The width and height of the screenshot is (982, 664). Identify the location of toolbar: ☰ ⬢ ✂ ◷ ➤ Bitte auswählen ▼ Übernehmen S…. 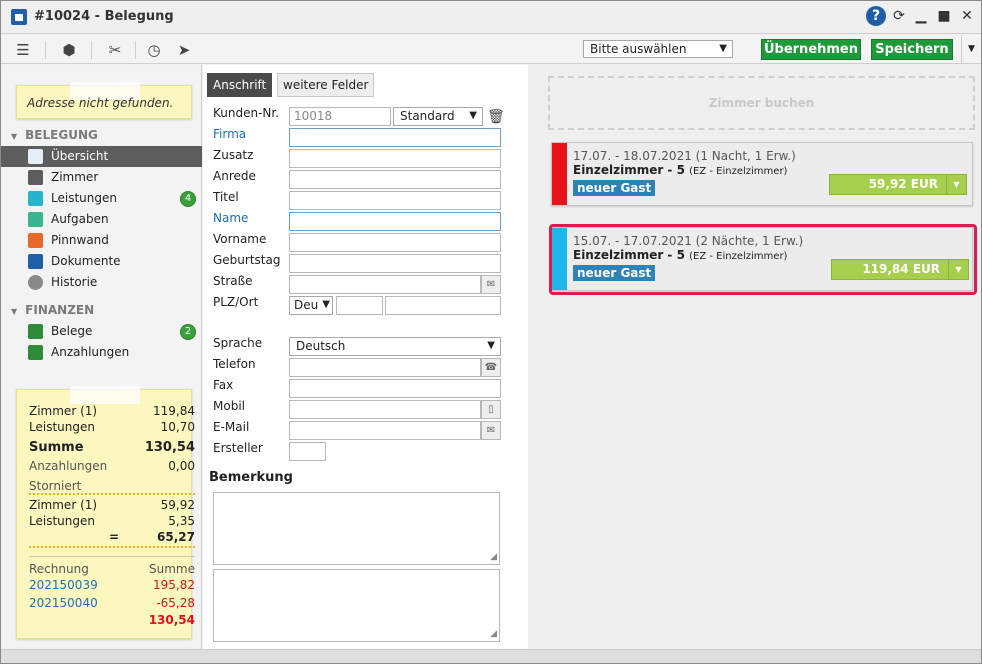
(491, 49).